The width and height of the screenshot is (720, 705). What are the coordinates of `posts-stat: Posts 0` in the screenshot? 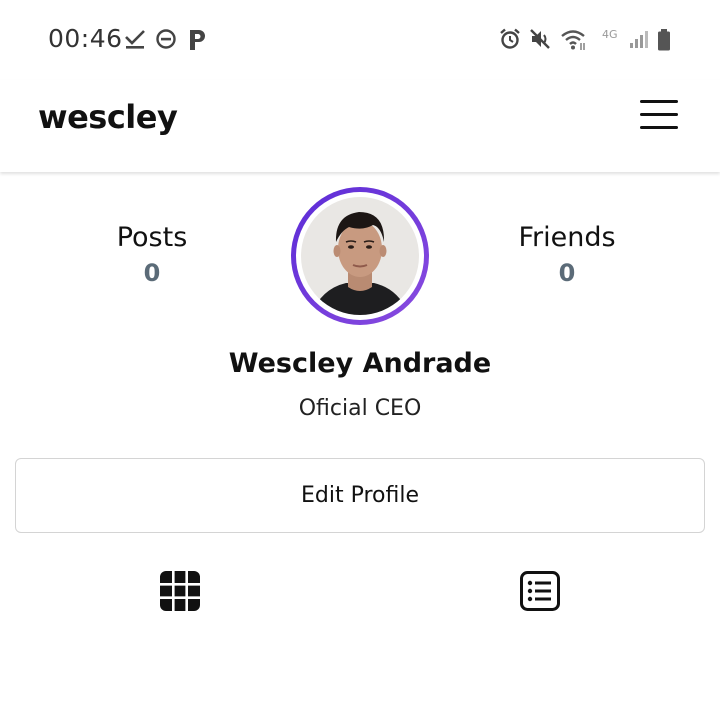 It's located at (152, 254).